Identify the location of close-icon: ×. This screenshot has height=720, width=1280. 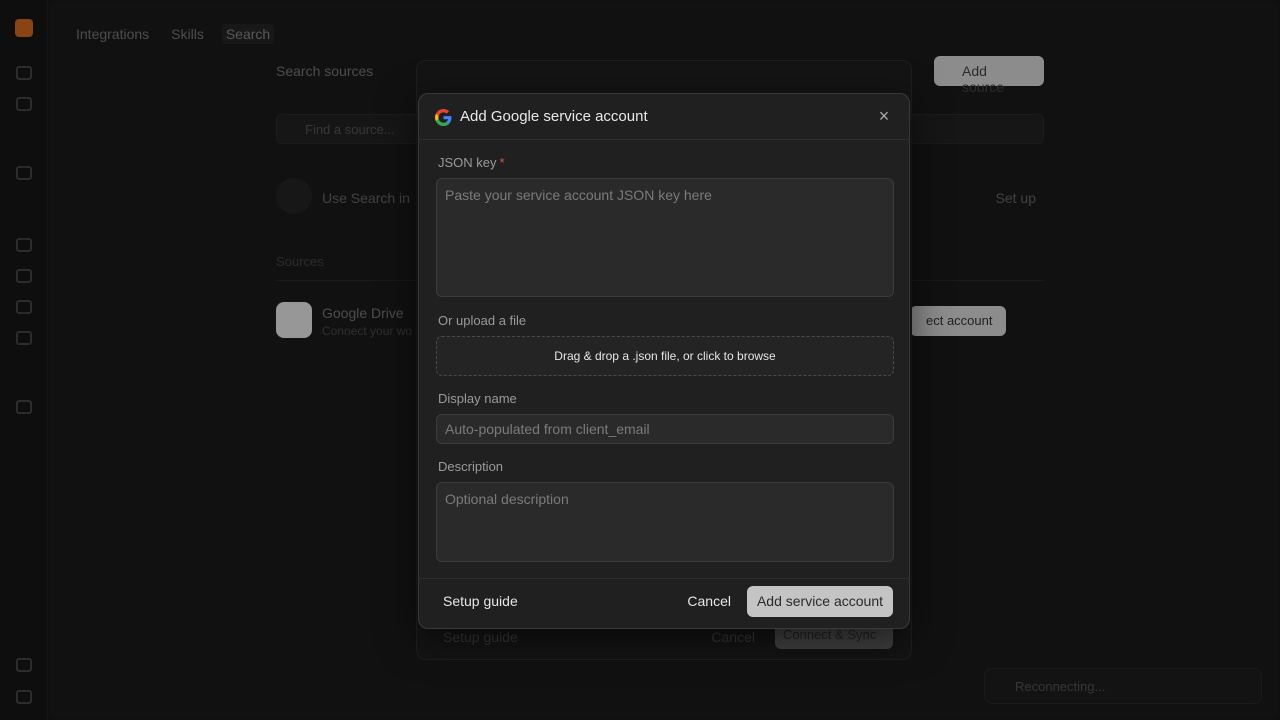
(884, 116).